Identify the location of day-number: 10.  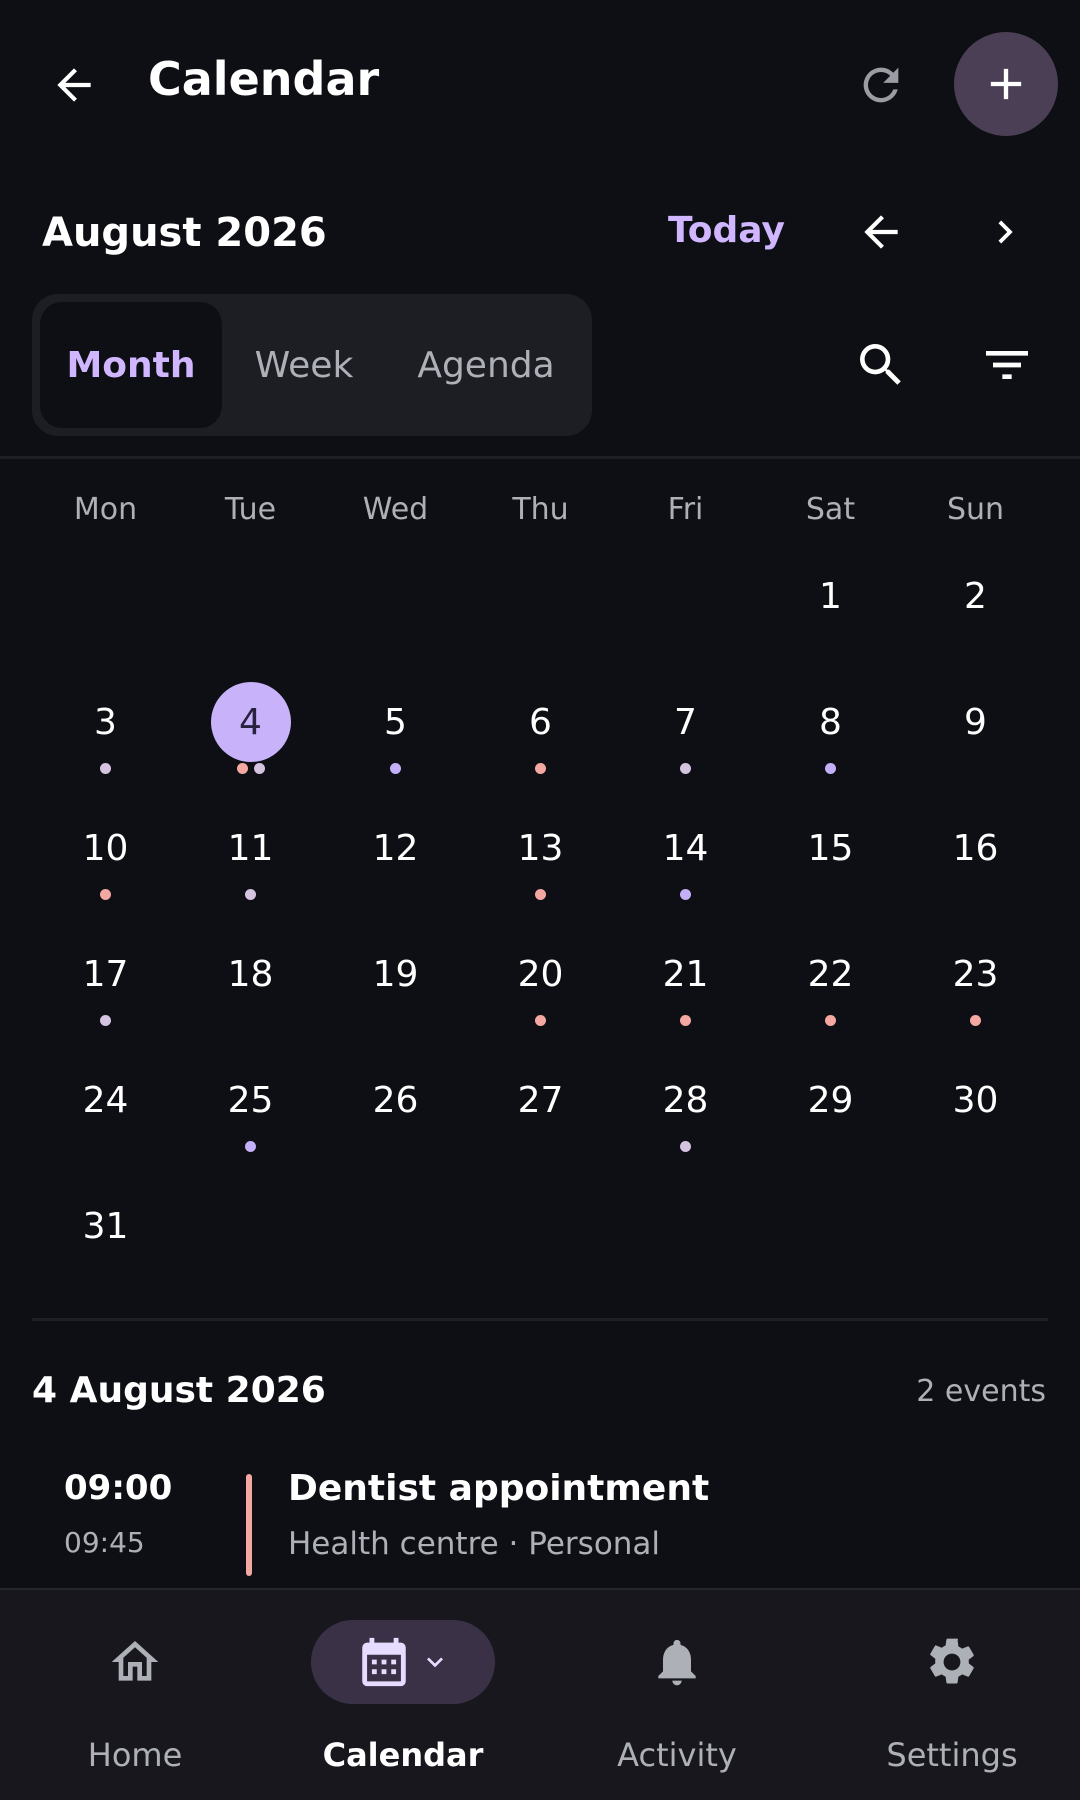
(105, 848).